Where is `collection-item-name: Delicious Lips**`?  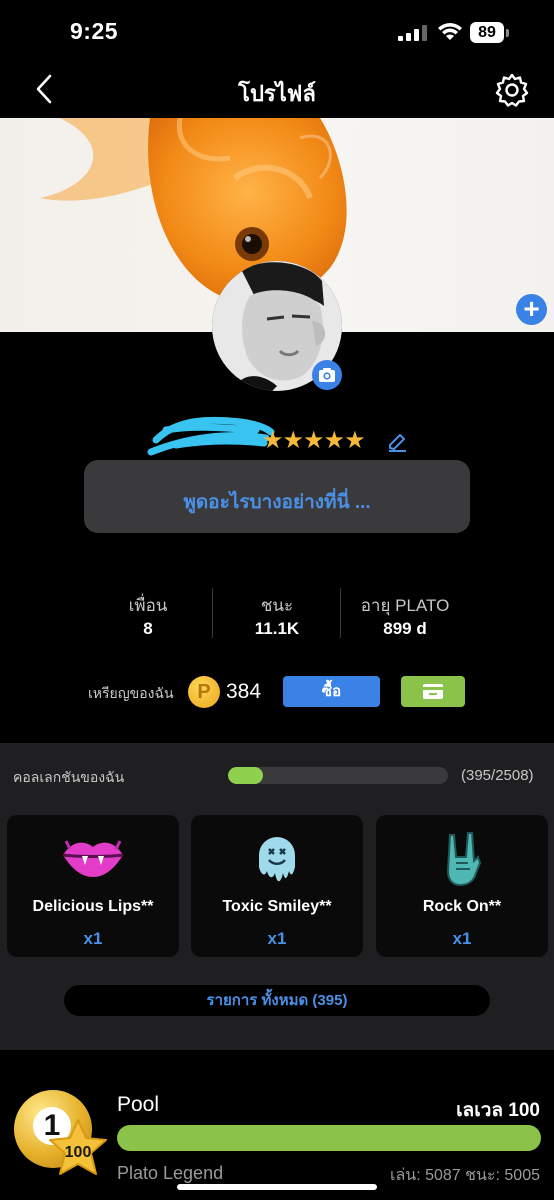 collection-item-name: Delicious Lips** is located at coordinates (93, 906).